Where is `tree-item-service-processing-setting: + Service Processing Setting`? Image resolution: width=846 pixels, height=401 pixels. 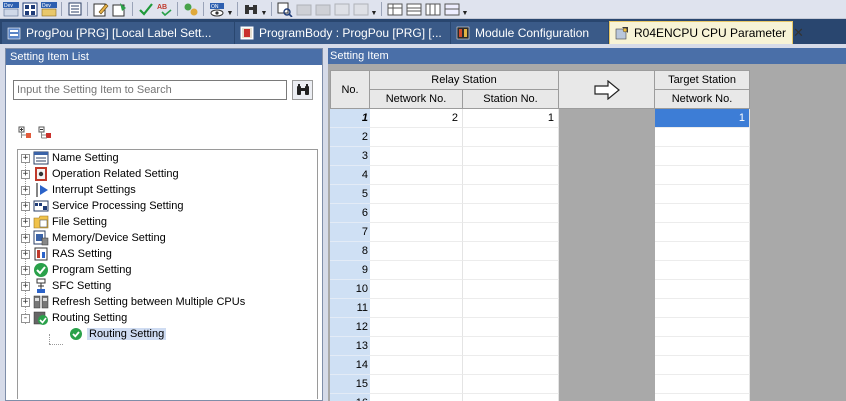
tree-item-service-processing-setting: + Service Processing Setting is located at coordinates (100, 206).